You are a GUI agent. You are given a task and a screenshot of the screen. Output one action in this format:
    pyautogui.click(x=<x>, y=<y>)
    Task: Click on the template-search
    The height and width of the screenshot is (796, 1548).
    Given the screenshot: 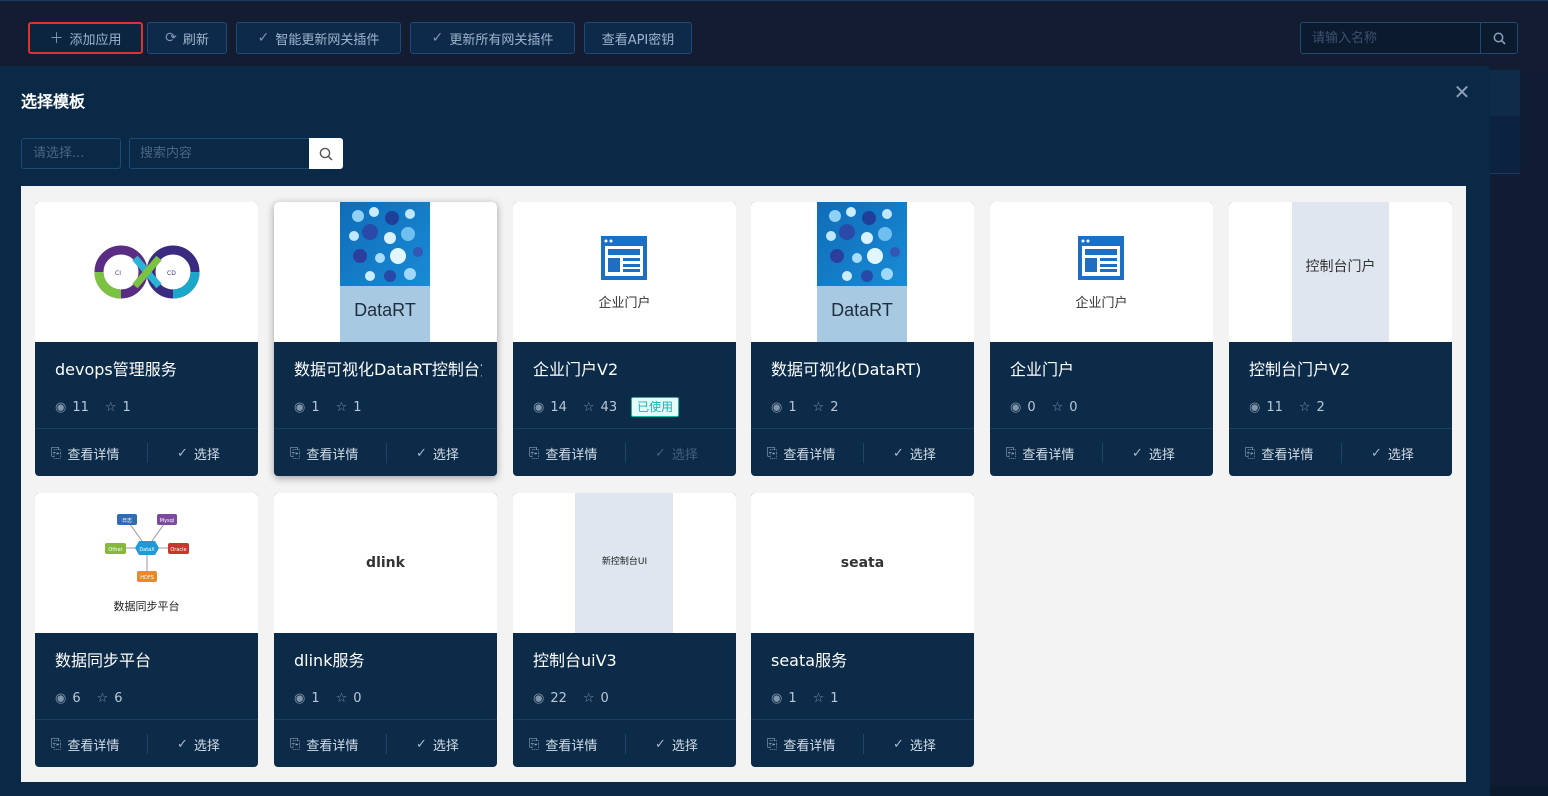 What is the action you would take?
    pyautogui.click(x=236, y=153)
    